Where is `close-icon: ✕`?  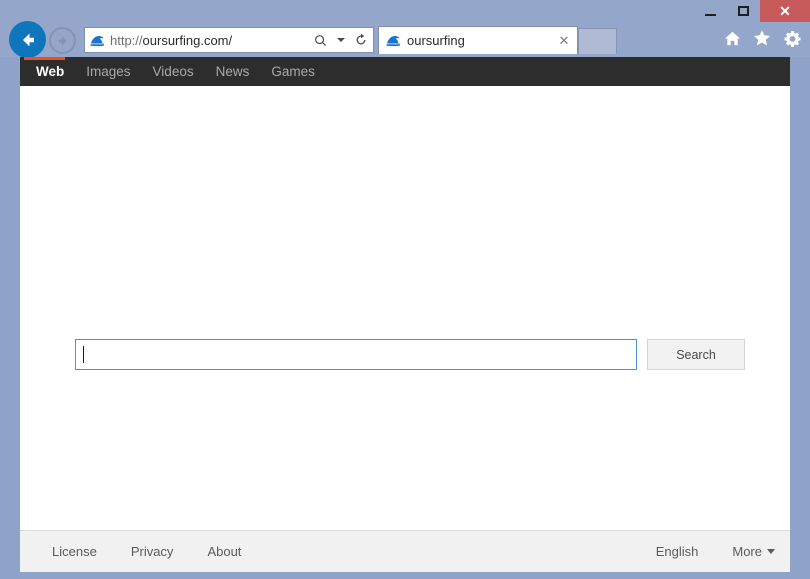
close-icon: ✕ is located at coordinates (785, 11).